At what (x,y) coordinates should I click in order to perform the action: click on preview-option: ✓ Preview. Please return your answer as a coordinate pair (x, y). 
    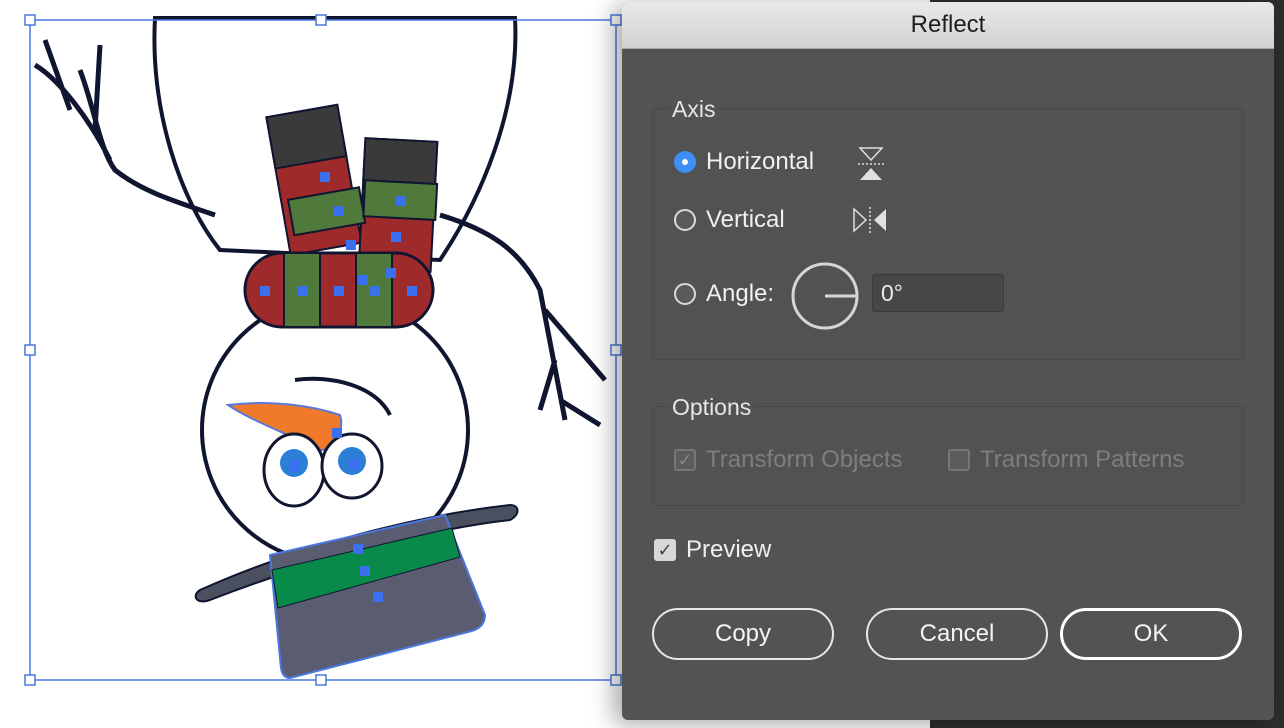
    Looking at the image, I should click on (712, 550).